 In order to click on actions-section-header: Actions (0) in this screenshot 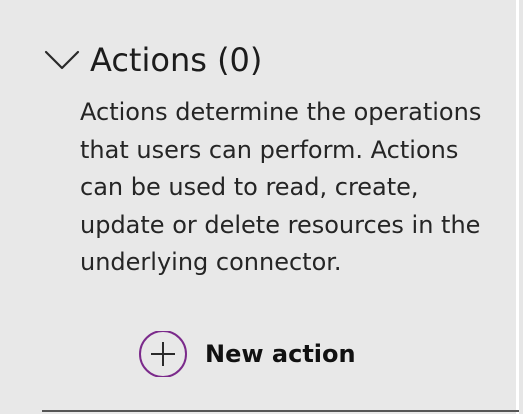, I will do `click(153, 60)`.